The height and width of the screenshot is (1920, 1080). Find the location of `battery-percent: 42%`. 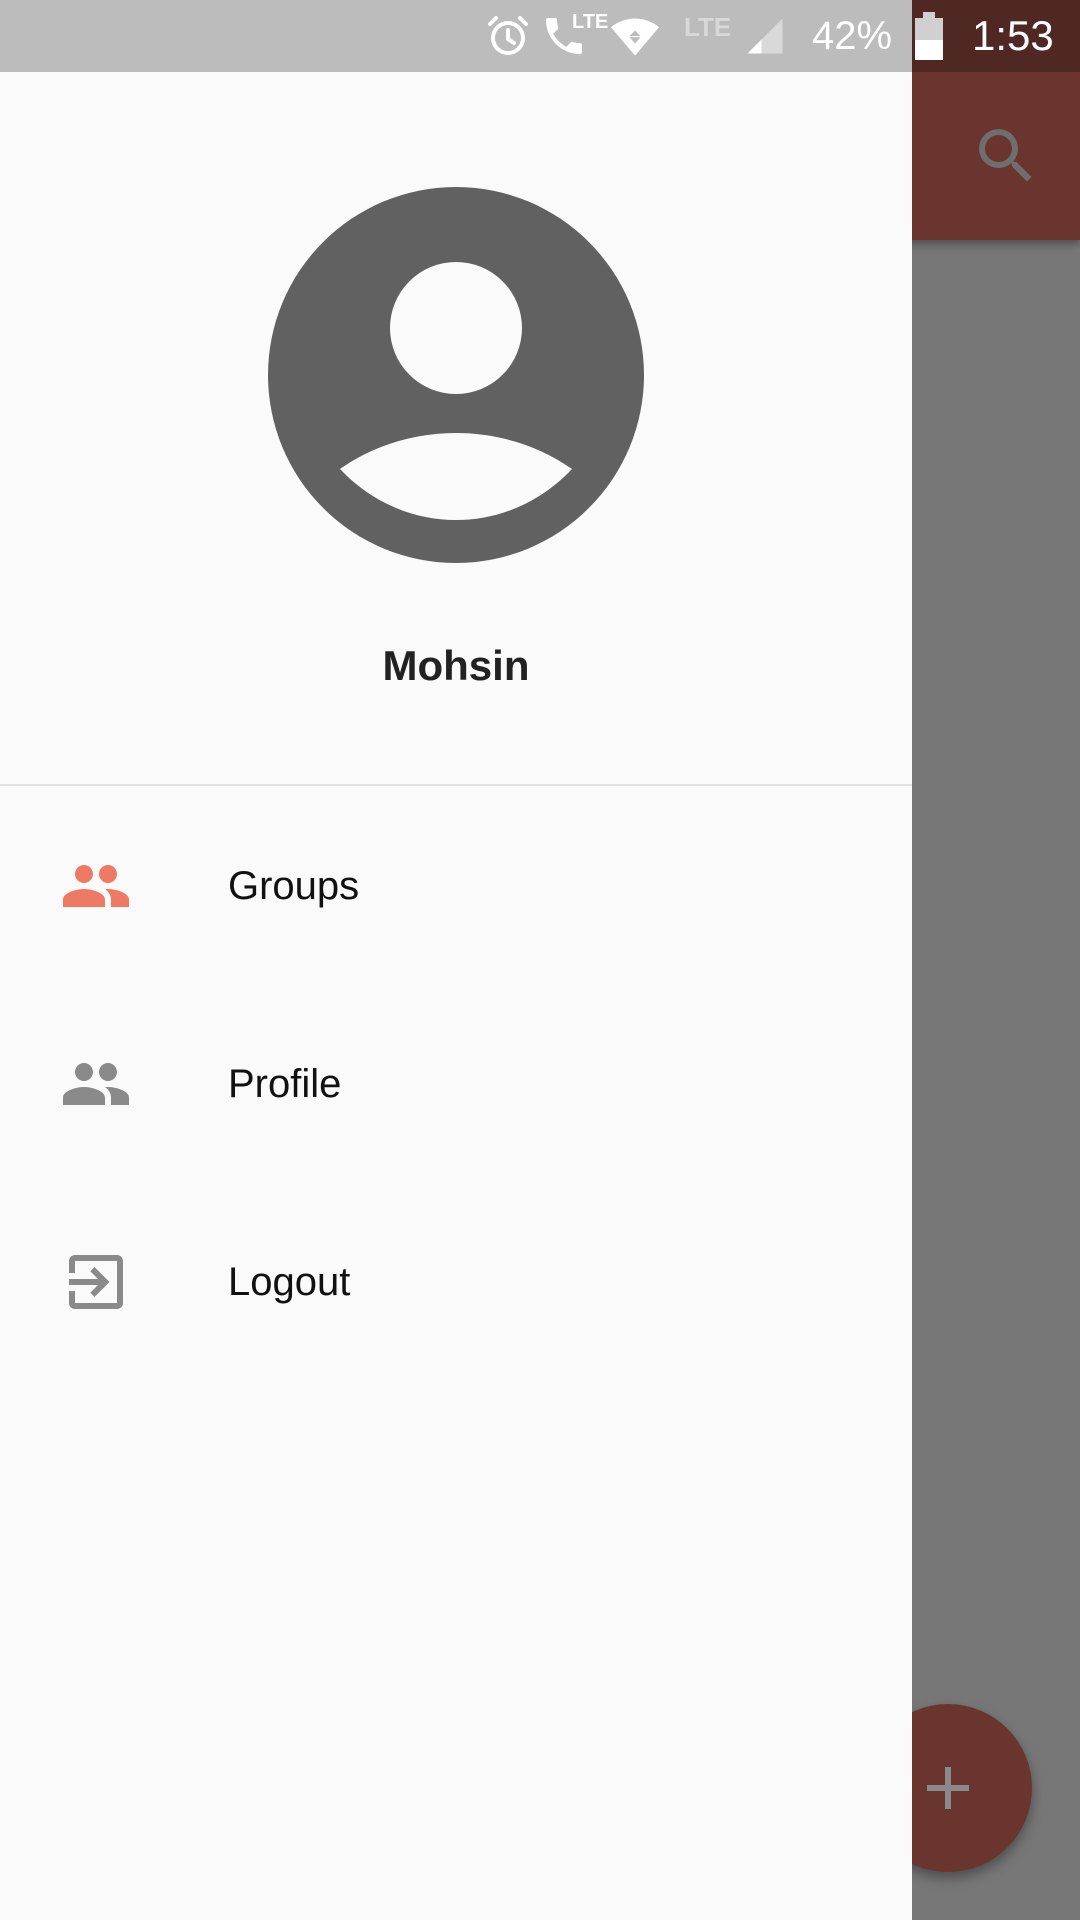

battery-percent: 42% is located at coordinates (852, 35).